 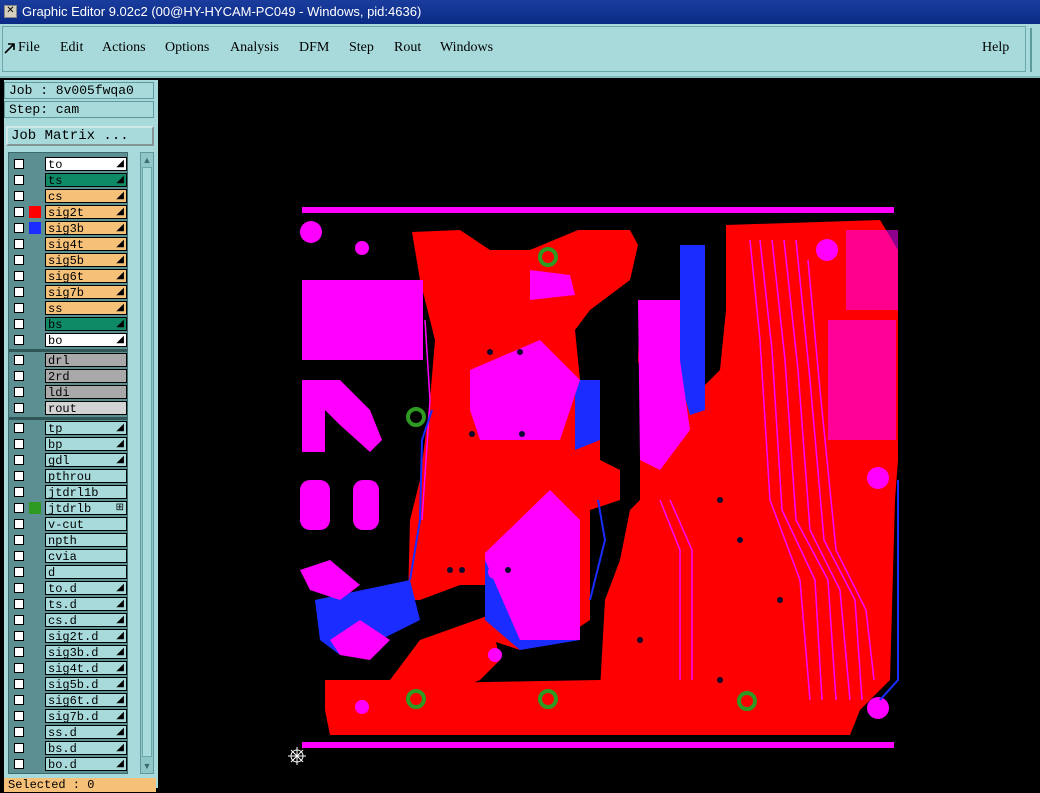 I want to click on layer-name: v-cut, so click(x=86, y=524).